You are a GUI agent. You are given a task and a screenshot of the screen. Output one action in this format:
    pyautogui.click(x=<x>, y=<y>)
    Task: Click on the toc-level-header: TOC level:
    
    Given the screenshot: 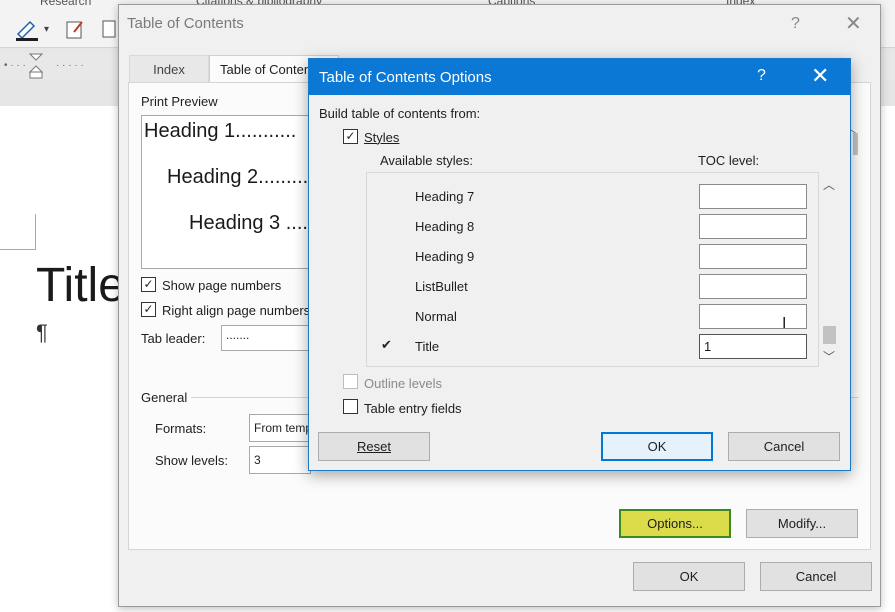 What is the action you would take?
    pyautogui.click(x=729, y=160)
    